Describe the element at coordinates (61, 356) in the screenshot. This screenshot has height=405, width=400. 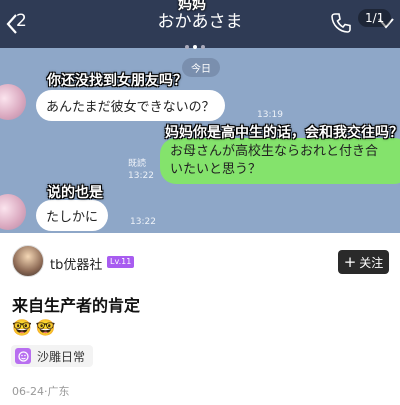
I see `topic-label: 沙雕日常` at that location.